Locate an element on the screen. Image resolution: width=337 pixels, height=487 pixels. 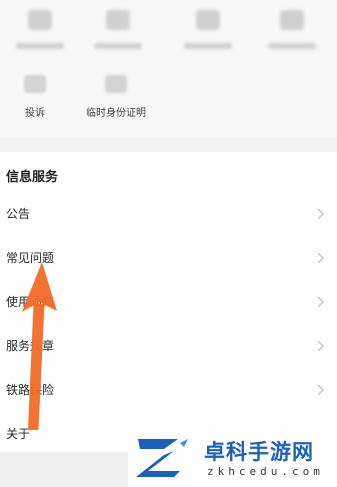
list-item-label: 公告 is located at coordinates (18, 214).